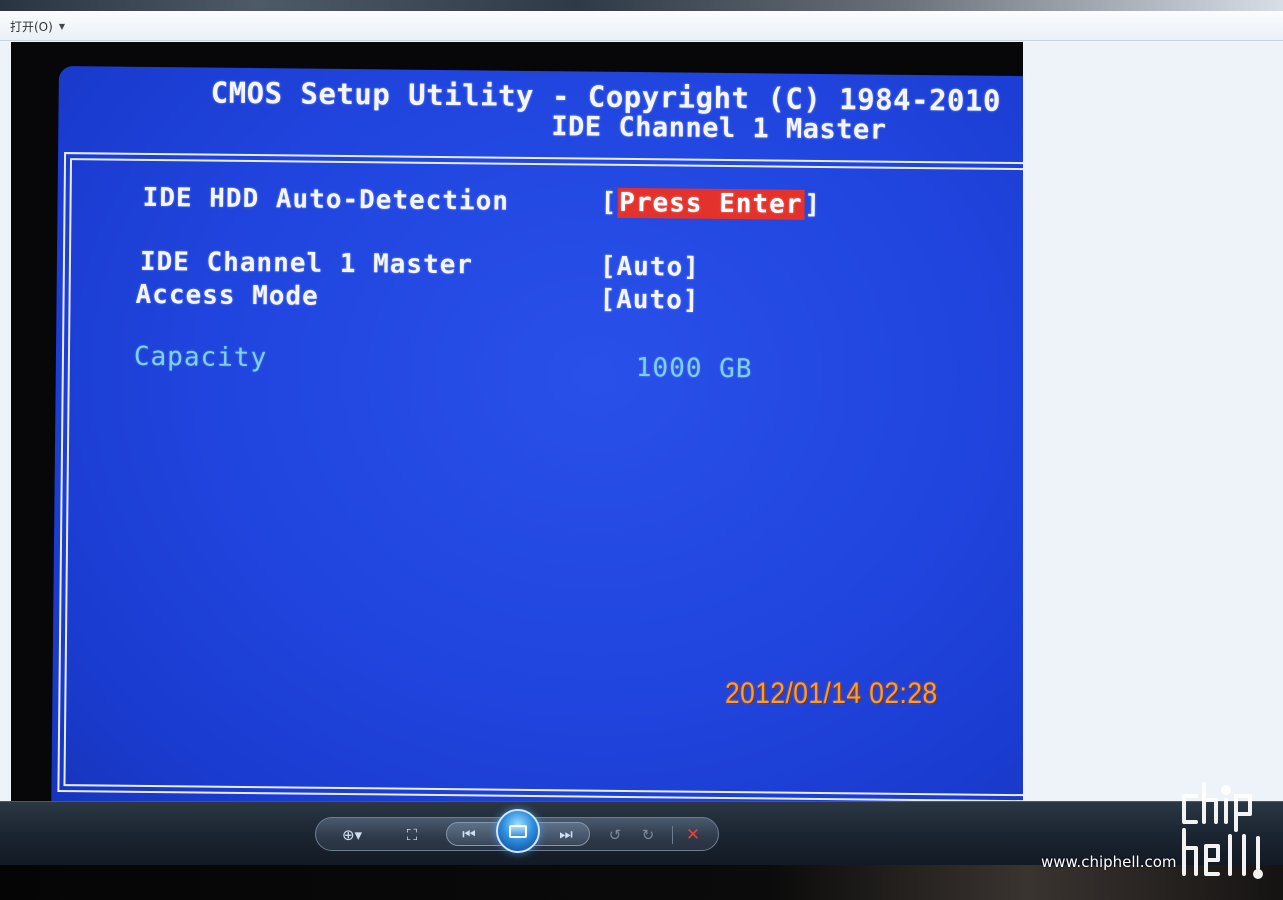  I want to click on toolbar-controls: ⊕▾ ⛶ ⏮ ⏭ ↺ ↻ ✕, so click(517, 831).